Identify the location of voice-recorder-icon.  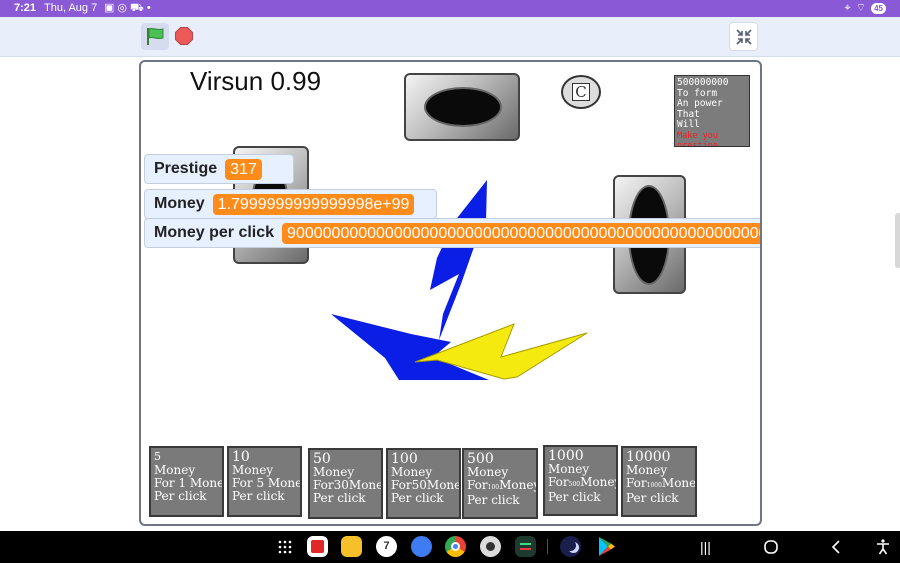
(525, 546).